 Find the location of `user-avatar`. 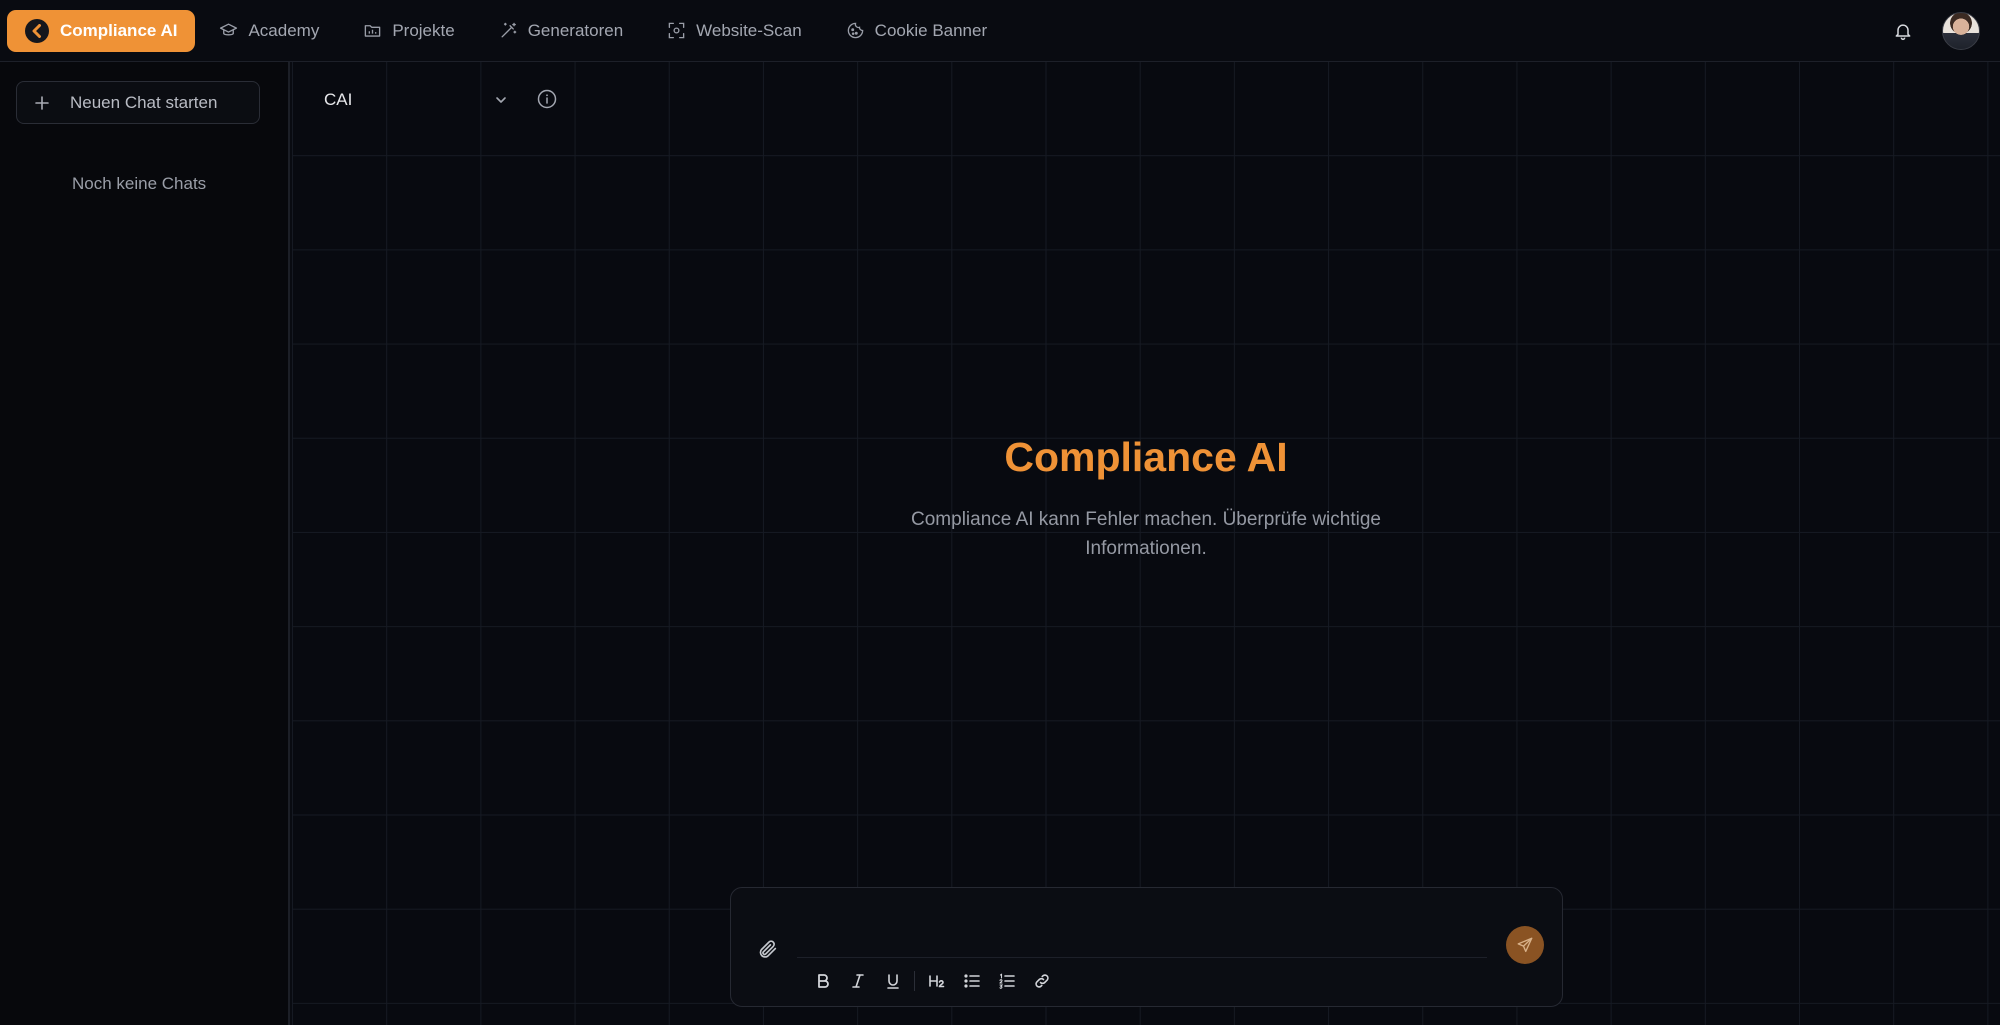

user-avatar is located at coordinates (1961, 31).